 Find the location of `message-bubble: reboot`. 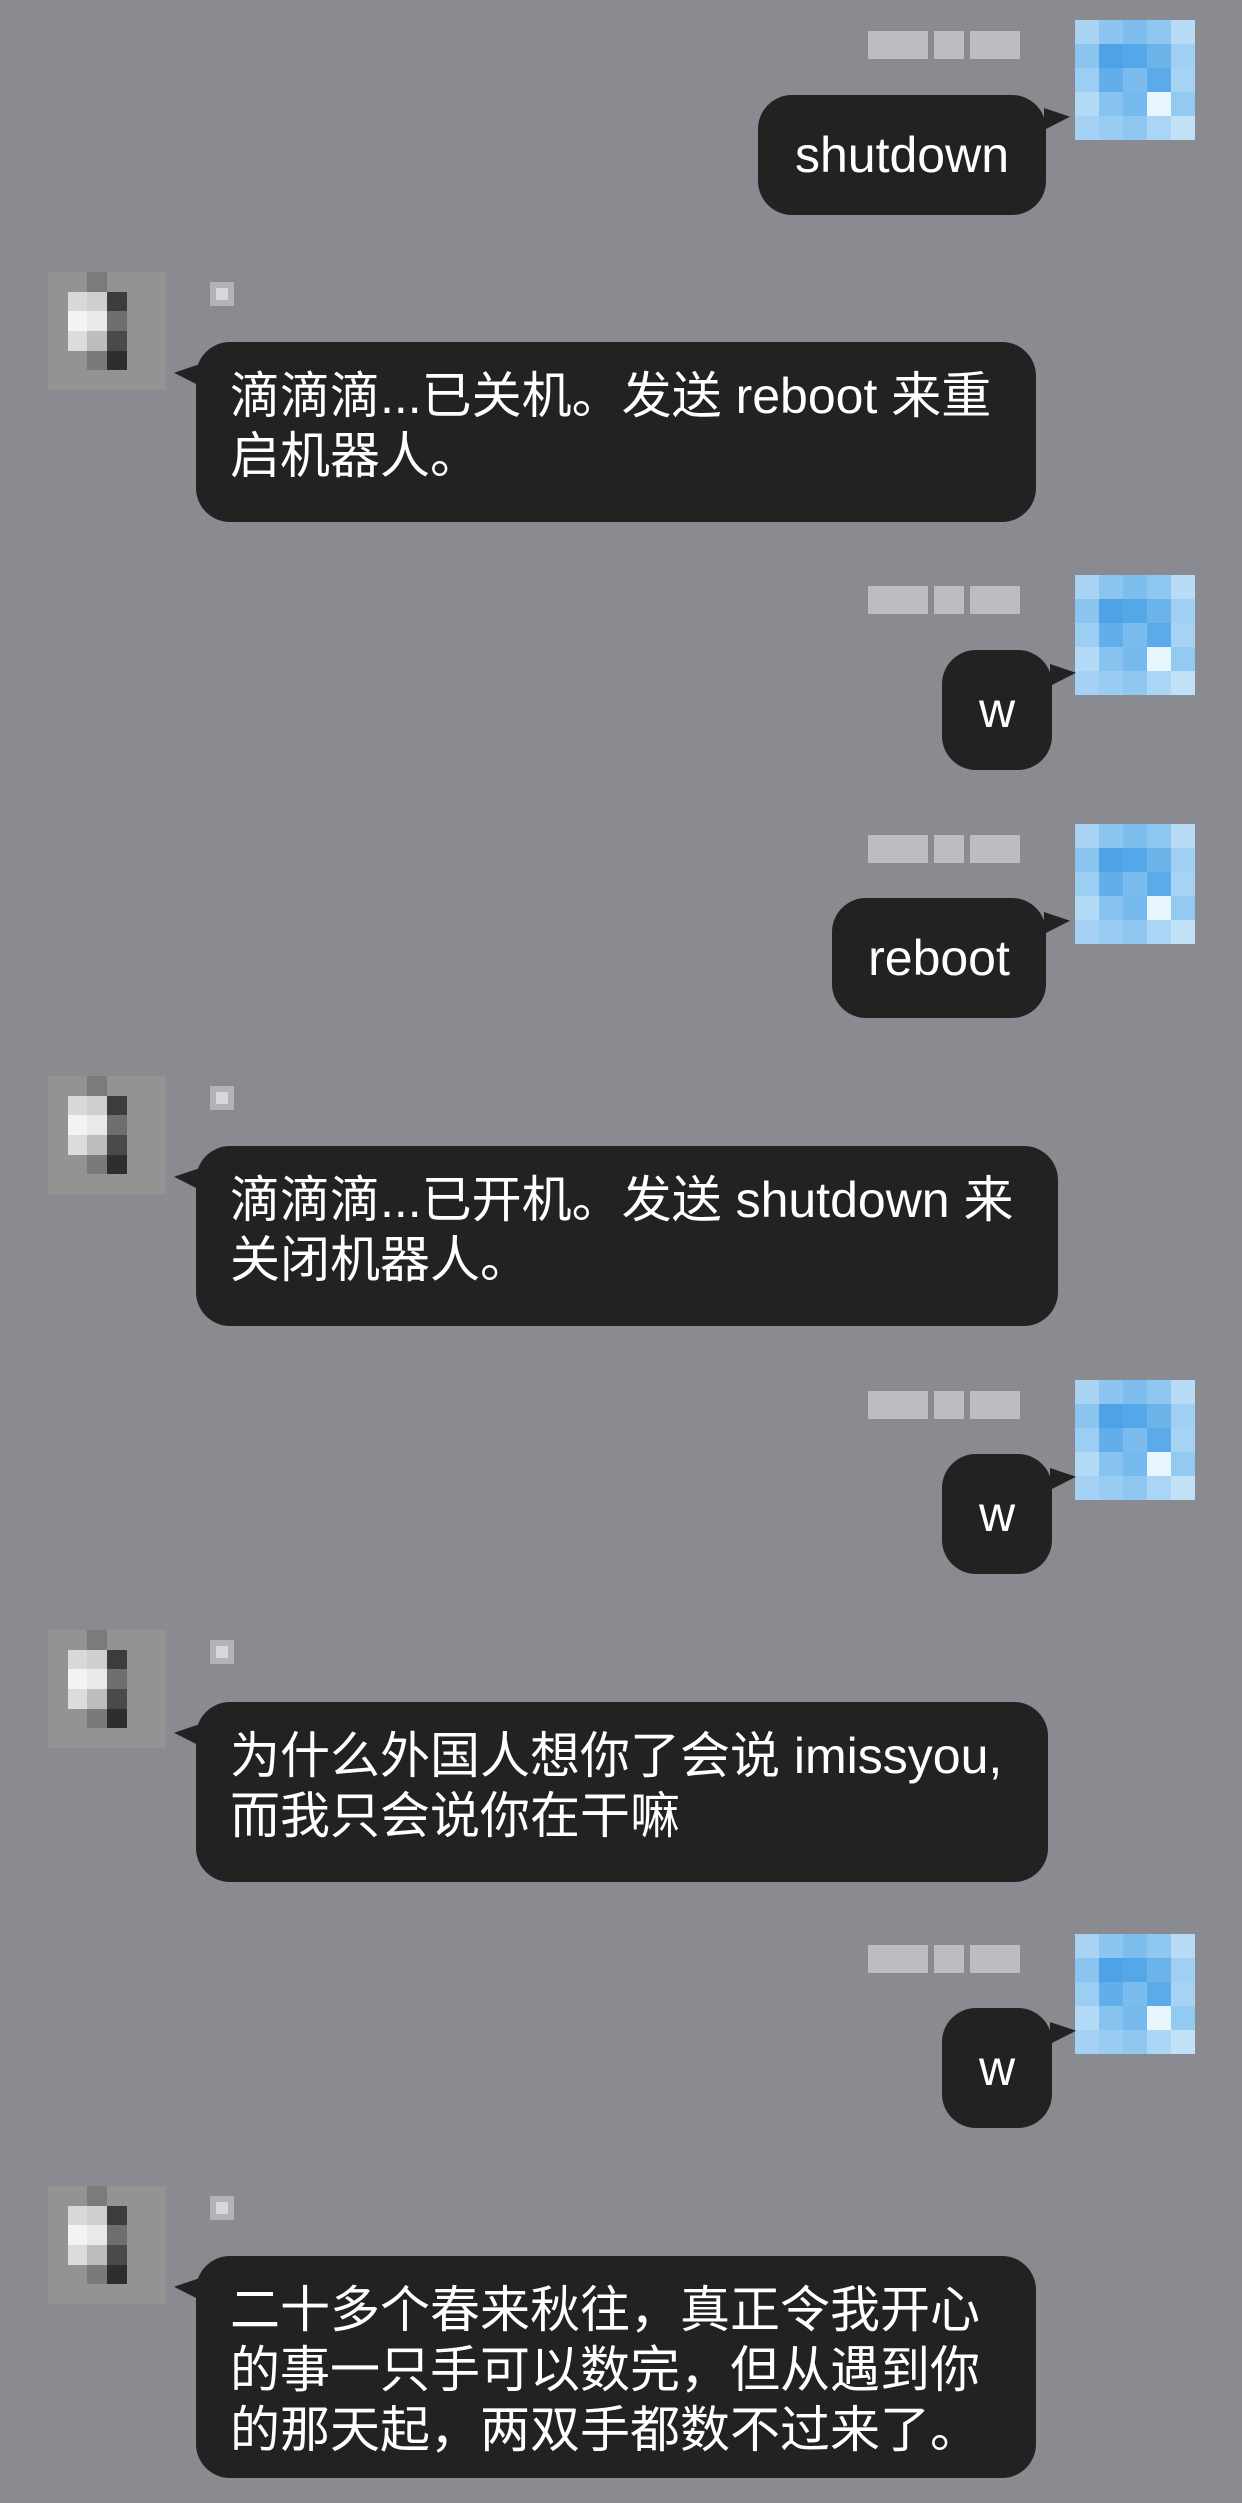

message-bubble: reboot is located at coordinates (939, 958).